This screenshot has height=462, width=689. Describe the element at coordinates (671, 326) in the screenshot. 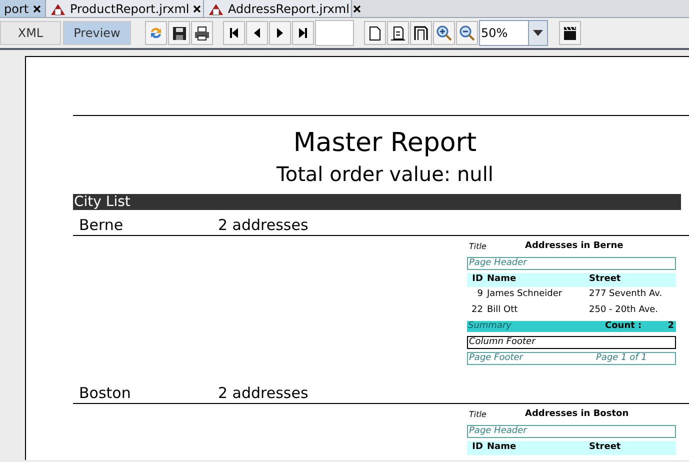

I see `count-value: 2` at that location.